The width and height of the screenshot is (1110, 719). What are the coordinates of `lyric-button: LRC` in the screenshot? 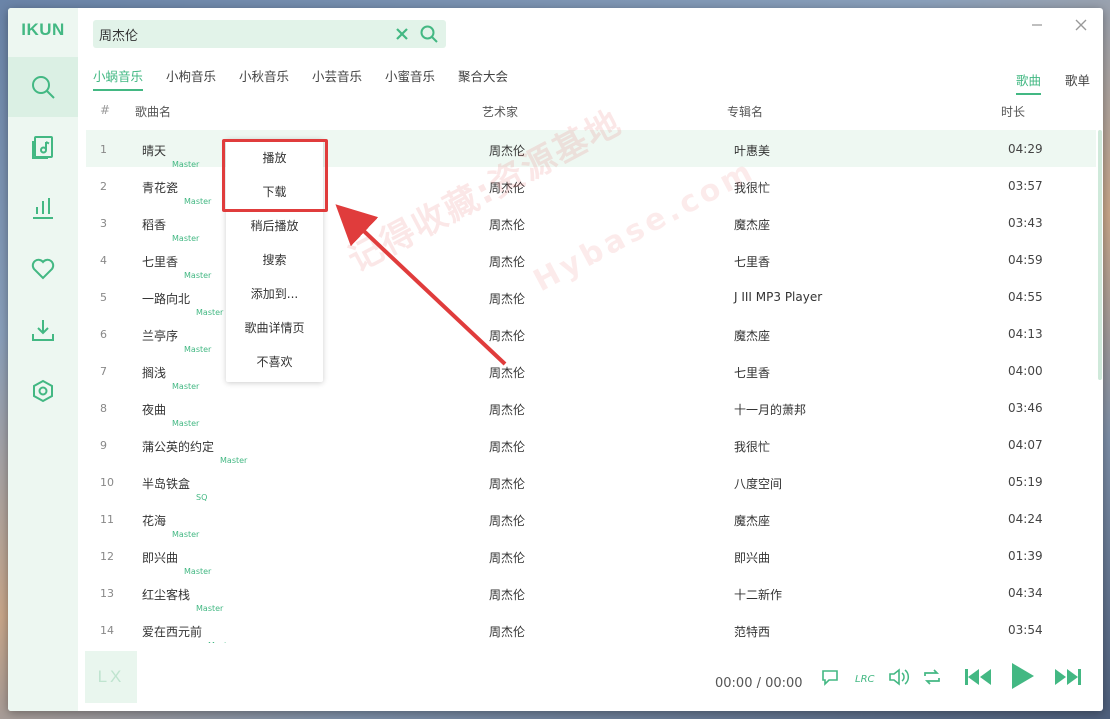 It's located at (865, 677).